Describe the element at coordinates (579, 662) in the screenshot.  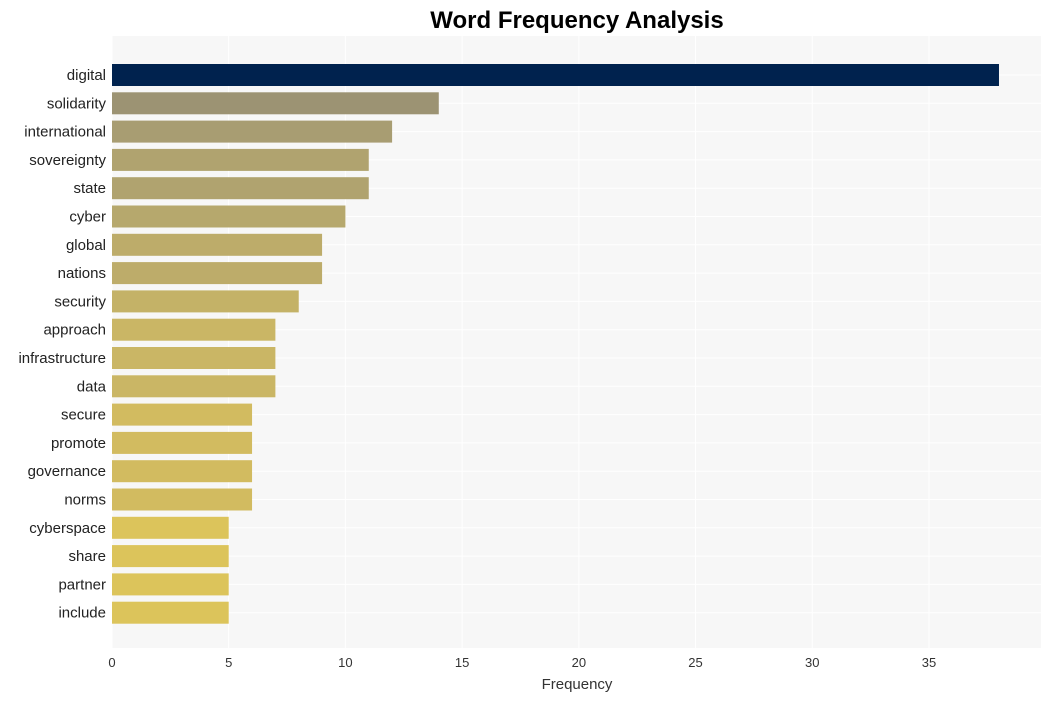
I see `x-tick-label: 20` at that location.